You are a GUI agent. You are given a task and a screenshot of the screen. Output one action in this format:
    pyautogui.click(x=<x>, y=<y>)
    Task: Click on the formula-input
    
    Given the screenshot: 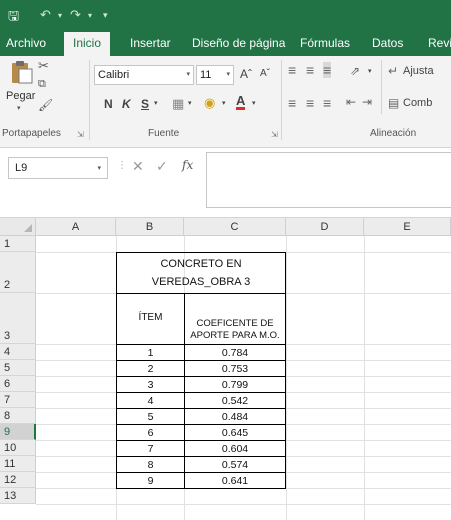 What is the action you would take?
    pyautogui.click(x=328, y=180)
    